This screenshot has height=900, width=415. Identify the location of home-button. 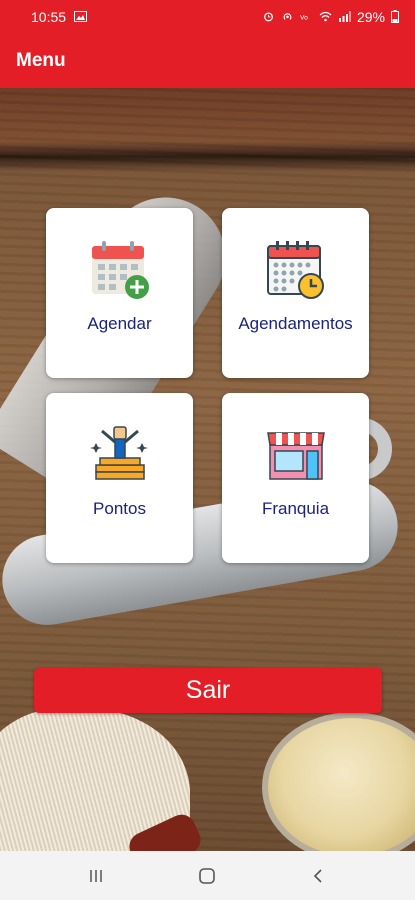
(207, 876).